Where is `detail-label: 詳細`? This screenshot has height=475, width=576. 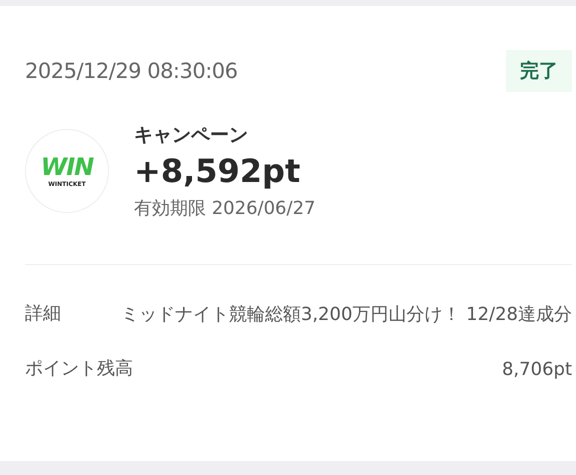 detail-label: 詳細 is located at coordinates (43, 314).